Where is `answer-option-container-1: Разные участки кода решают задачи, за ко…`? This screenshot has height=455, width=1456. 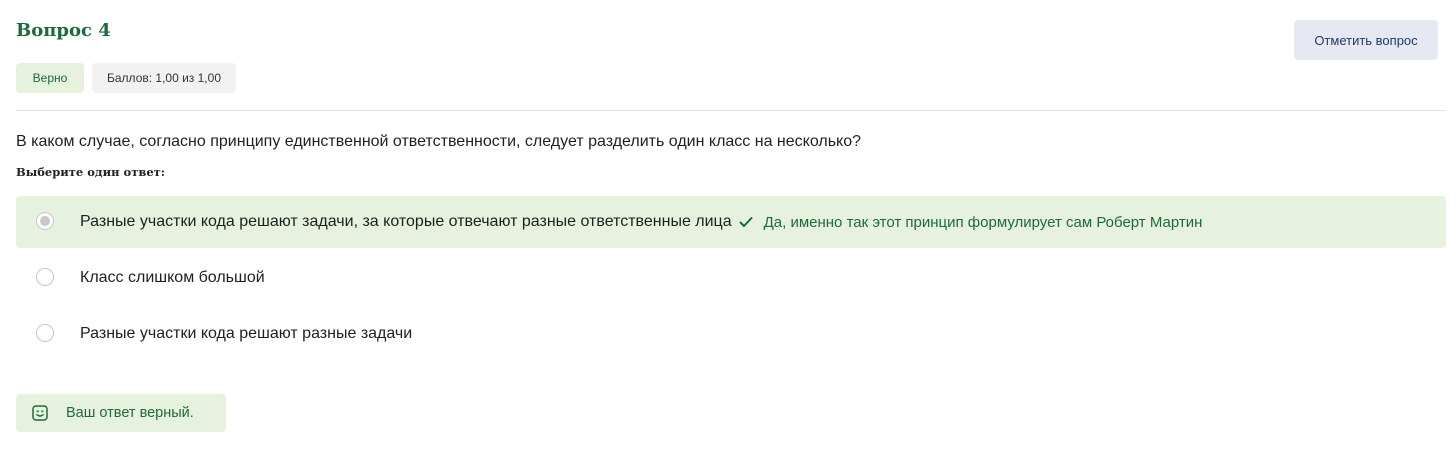
answer-option-container-1: Разные участки кода решают задачи, за ко… is located at coordinates (641, 222).